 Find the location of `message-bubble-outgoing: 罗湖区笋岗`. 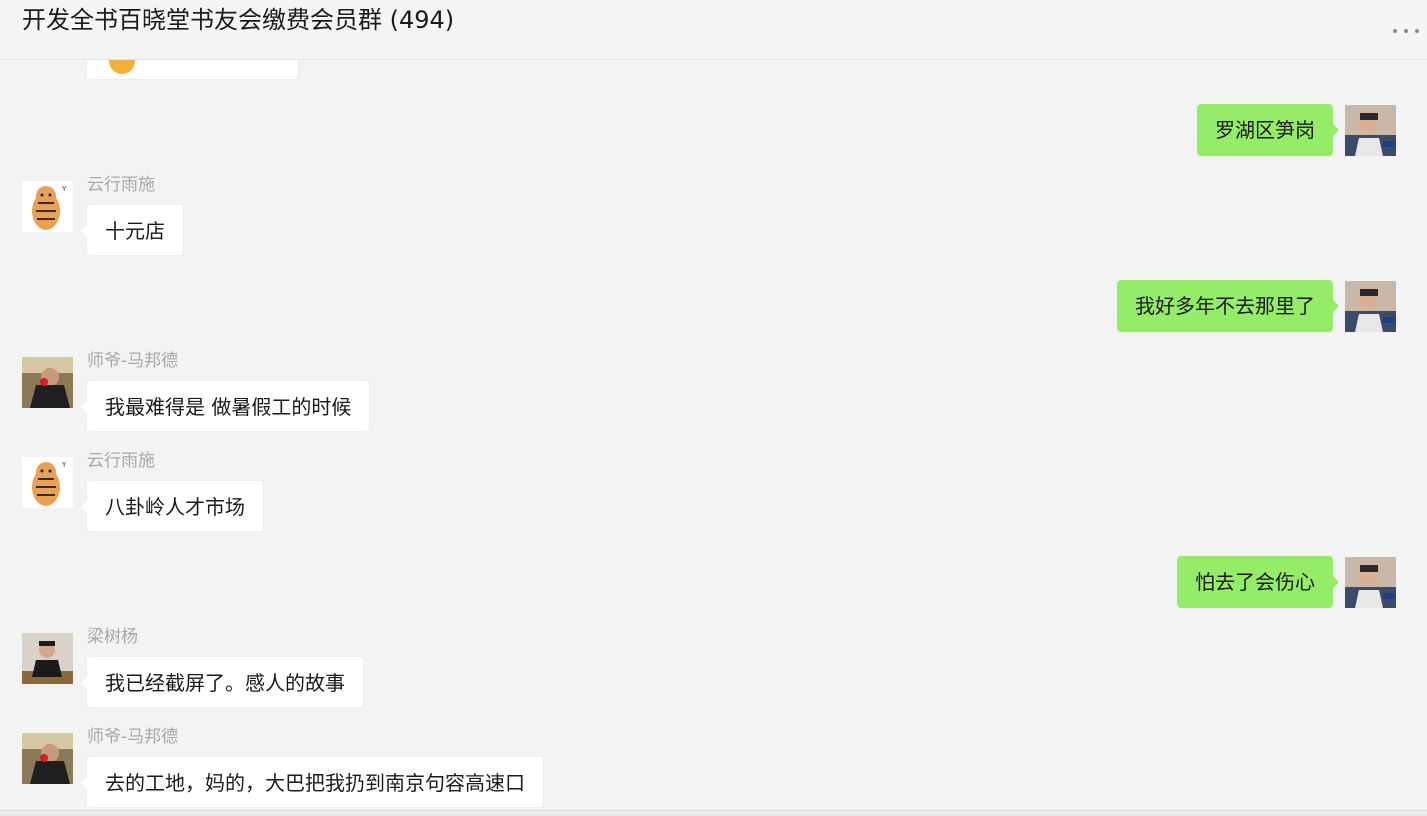

message-bubble-outgoing: 罗湖区笋岗 is located at coordinates (1268, 130).